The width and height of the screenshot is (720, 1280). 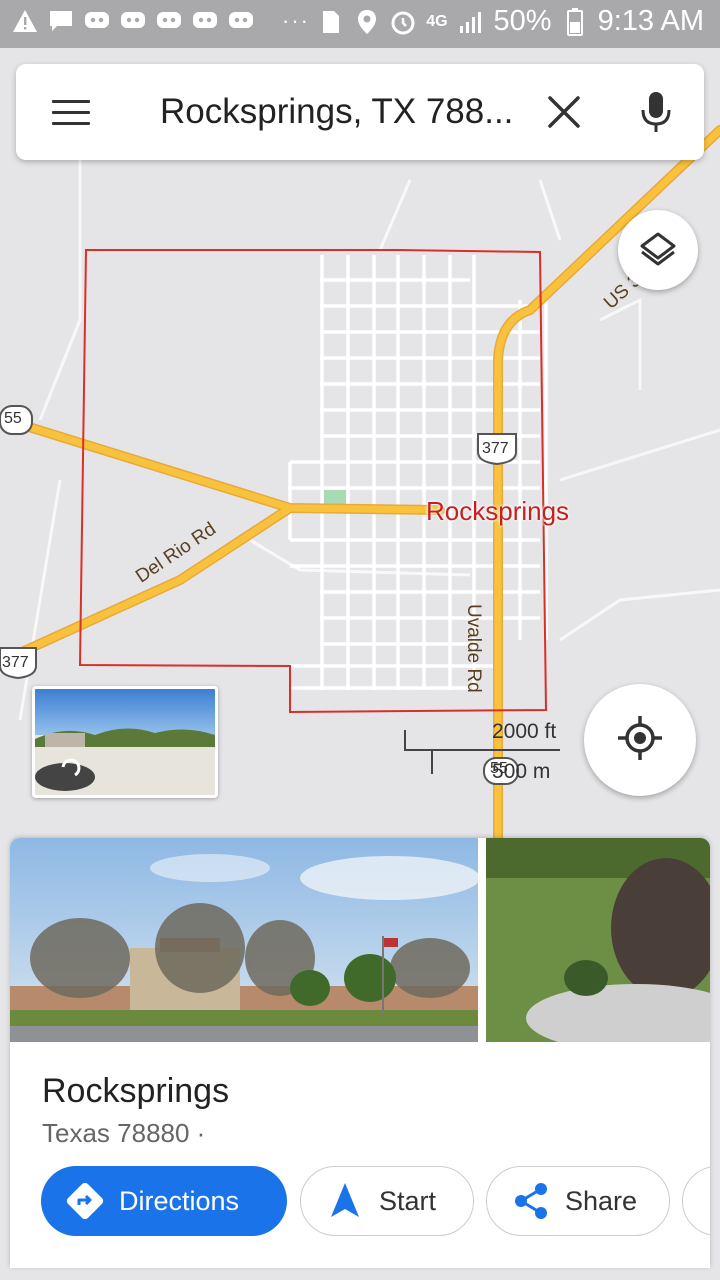 I want to click on directions-icon, so click(x=85, y=1201).